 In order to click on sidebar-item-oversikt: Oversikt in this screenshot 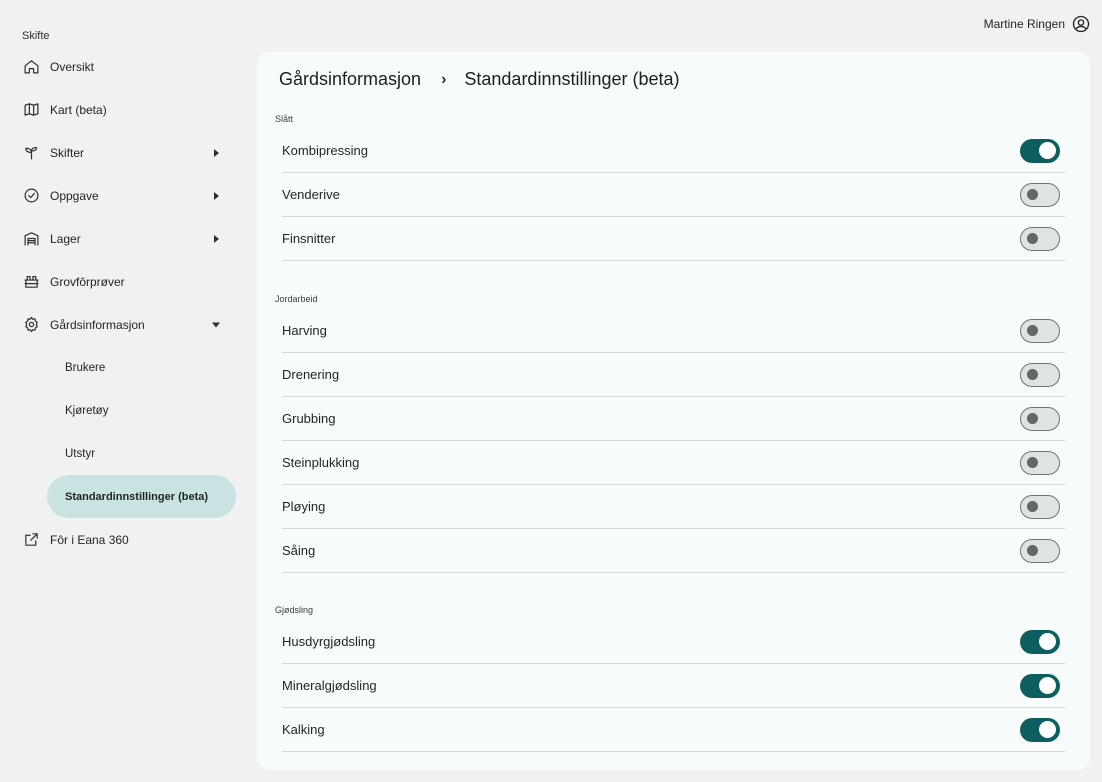, I will do `click(125, 66)`.